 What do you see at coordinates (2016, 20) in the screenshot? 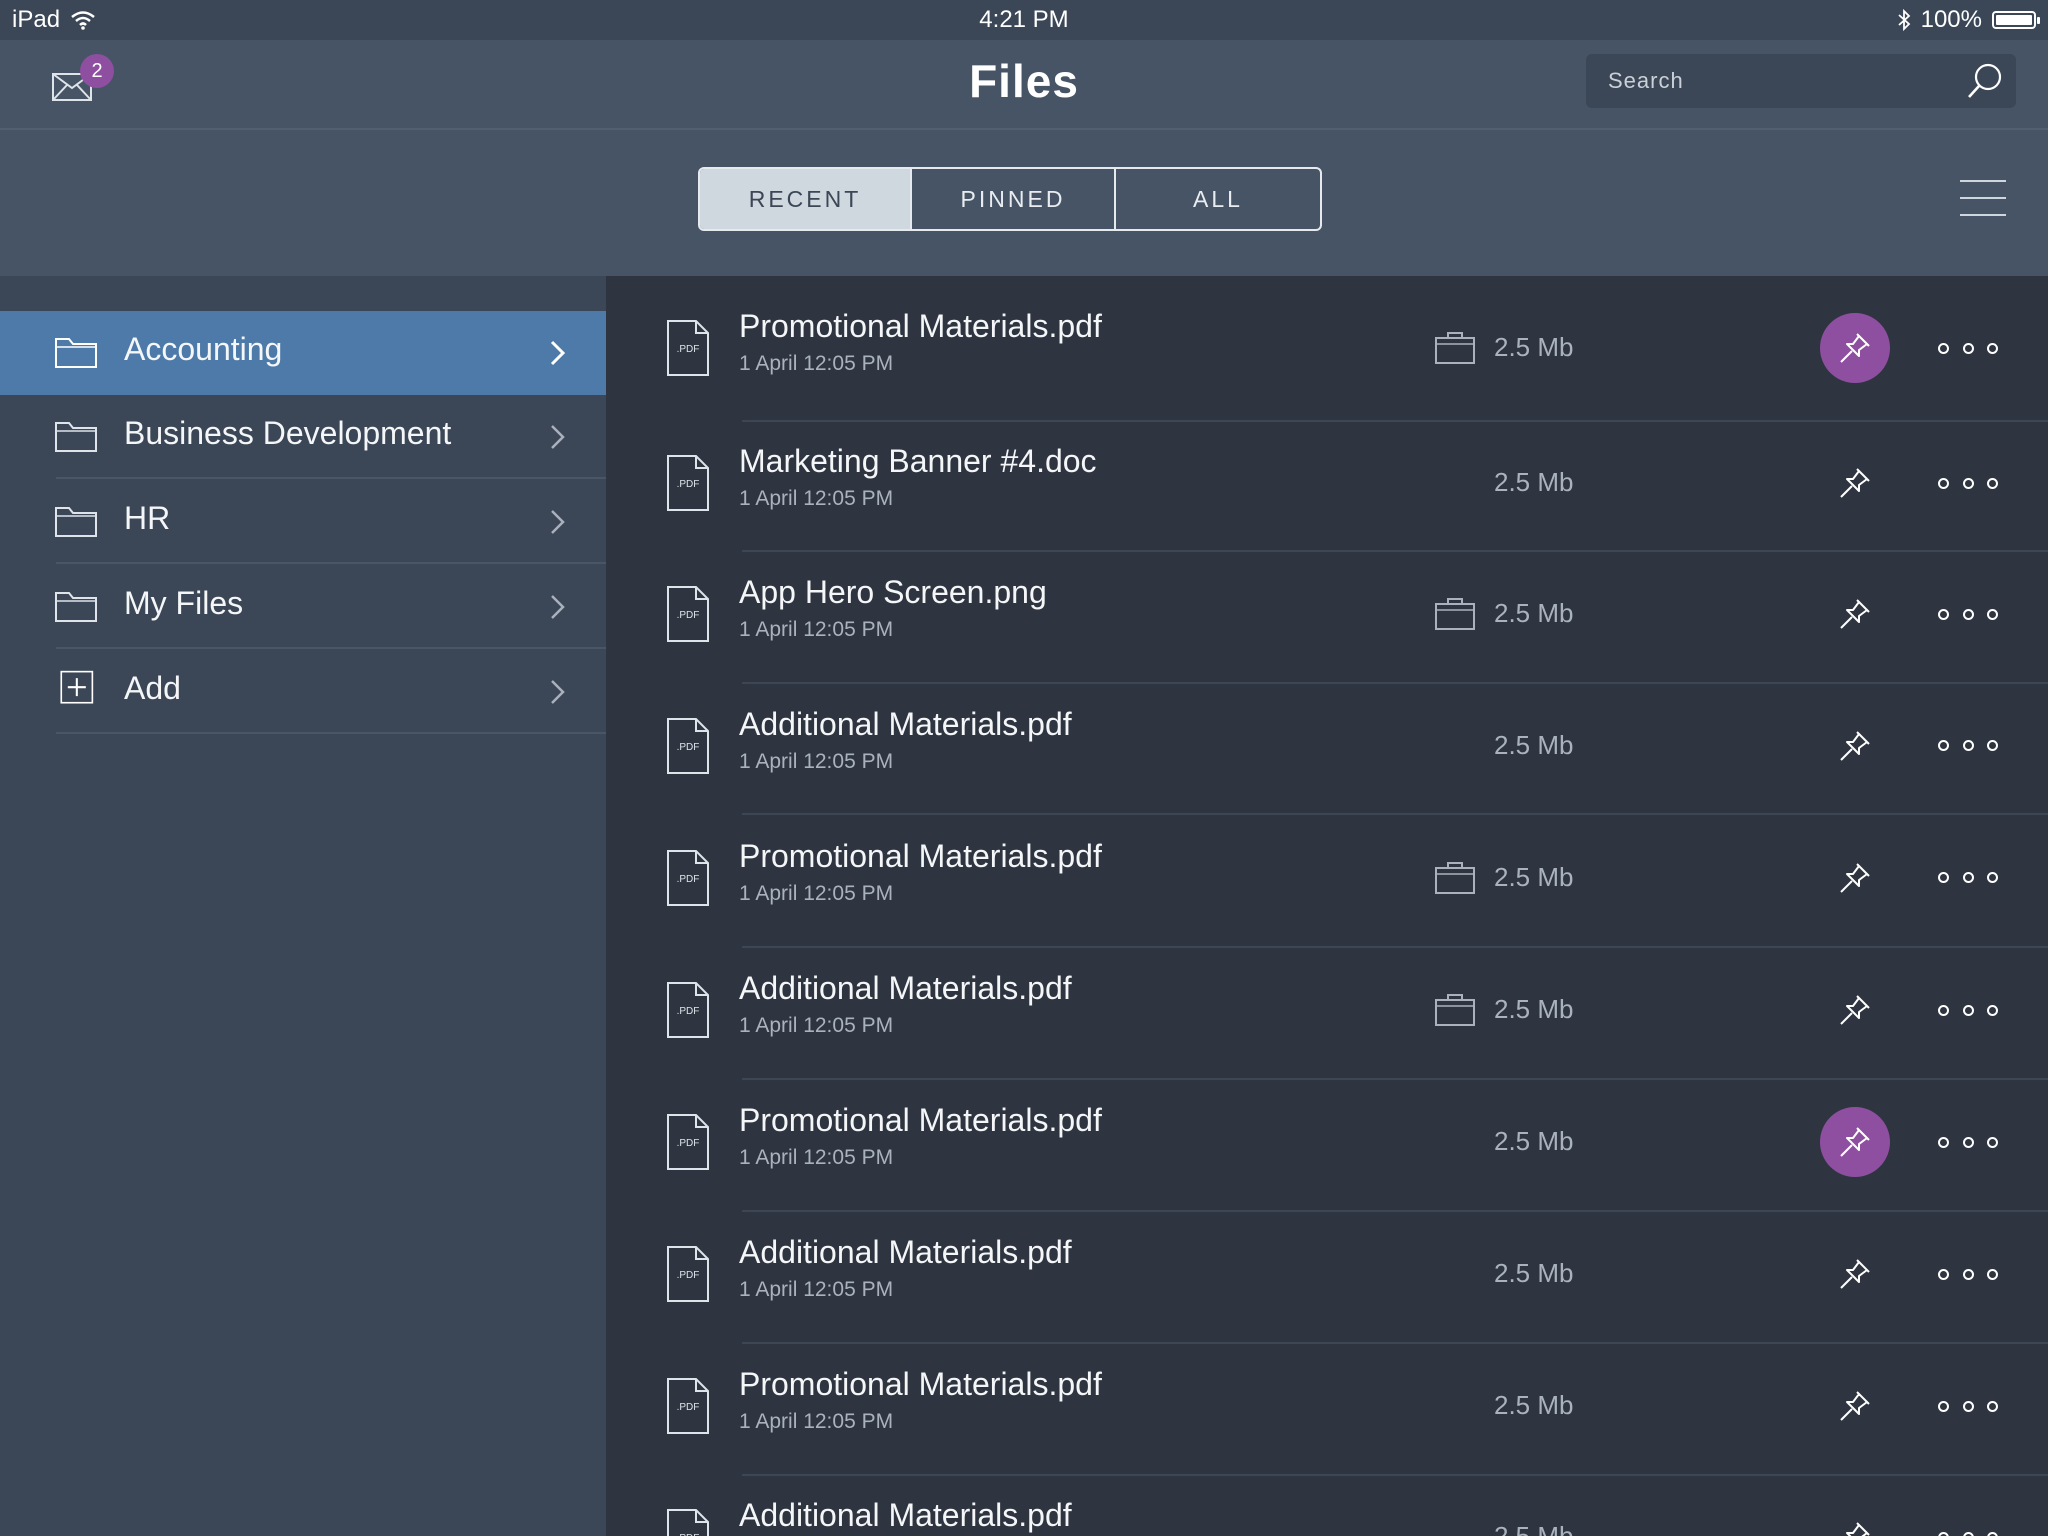
I see `battery-icon` at bounding box center [2016, 20].